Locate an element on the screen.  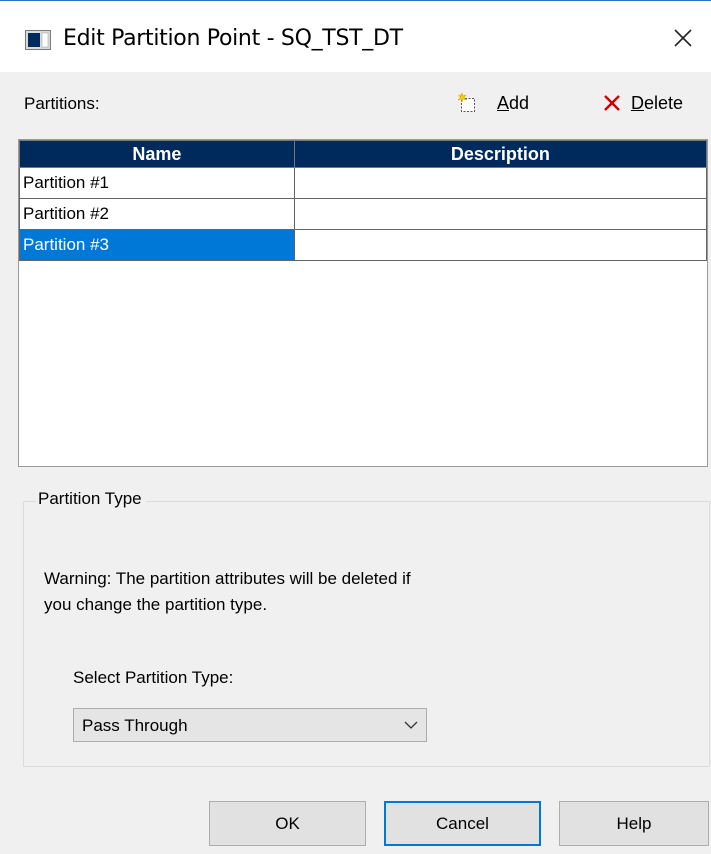
table-row-selected: Partition #3 is located at coordinates (363, 245).